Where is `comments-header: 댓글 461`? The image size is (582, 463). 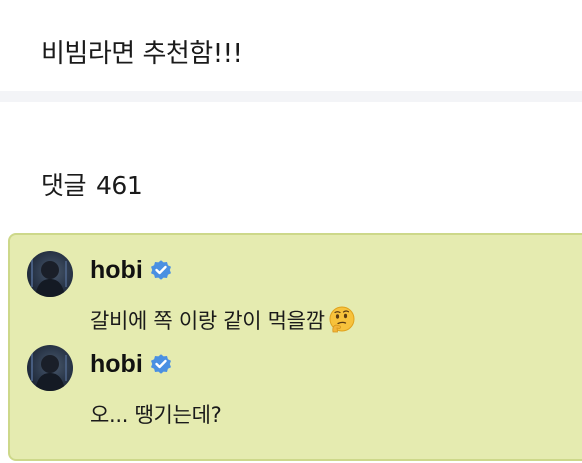
comments-header: 댓글 461 is located at coordinates (92, 184).